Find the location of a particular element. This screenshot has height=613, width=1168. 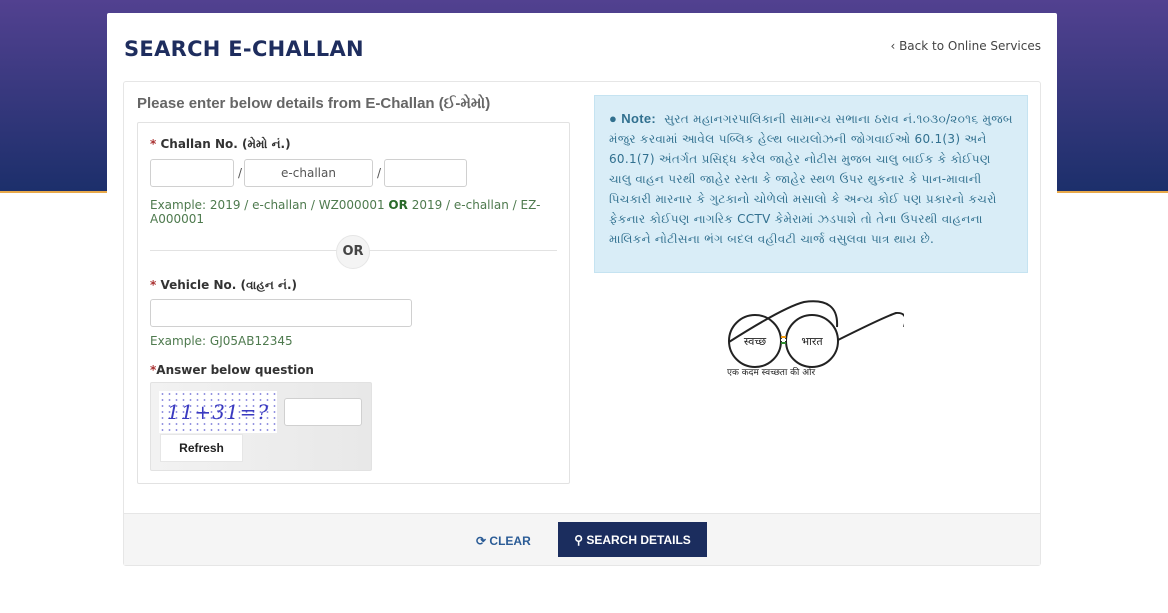

swachh-bharat-logo: स्वच्छ भारत एक कदम स्वच्छता की ओर is located at coordinates (815, 339).